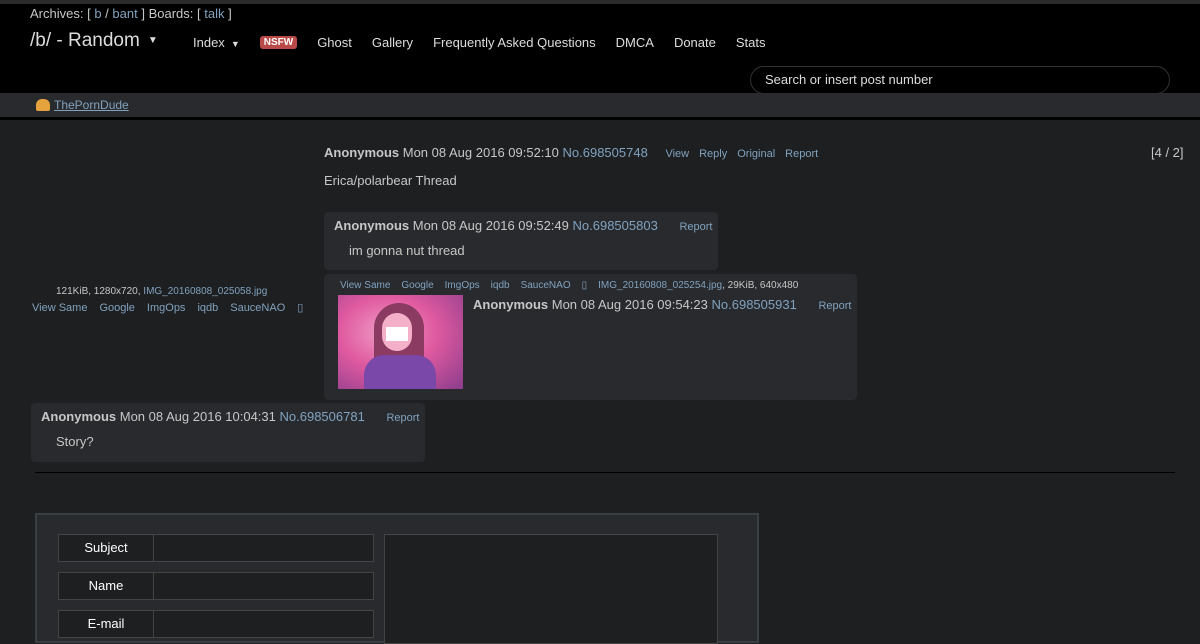  What do you see at coordinates (171, 13) in the screenshot?
I see `boards-label: ] Boards: [` at bounding box center [171, 13].